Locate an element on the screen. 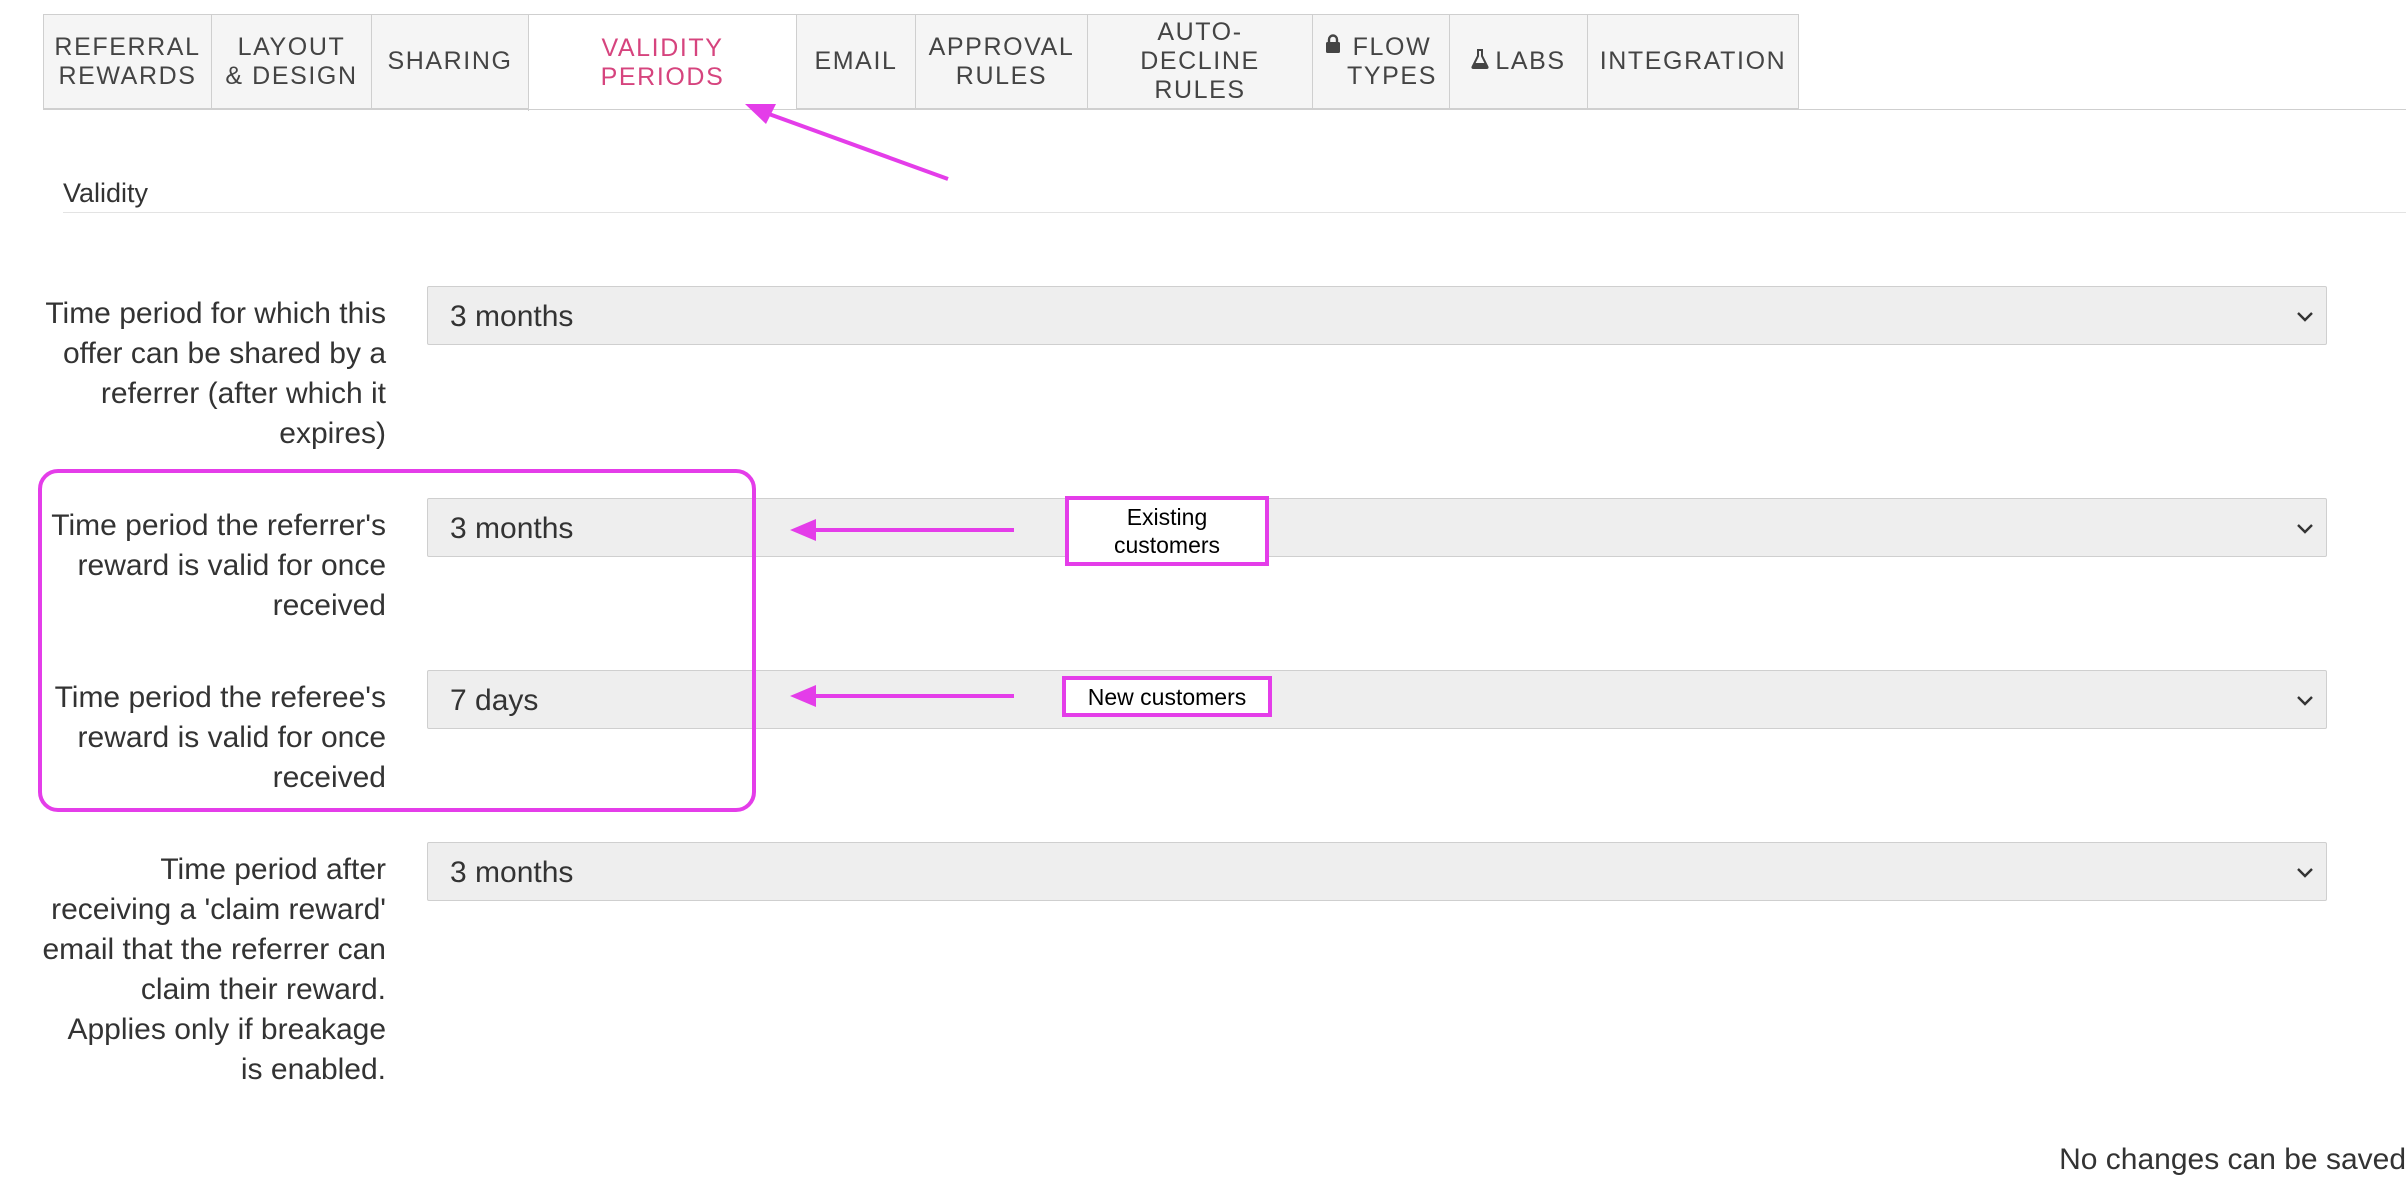 This screenshot has width=2406, height=1196. tab-referral-rewards: REFERRAL REWARDS is located at coordinates (127, 61).